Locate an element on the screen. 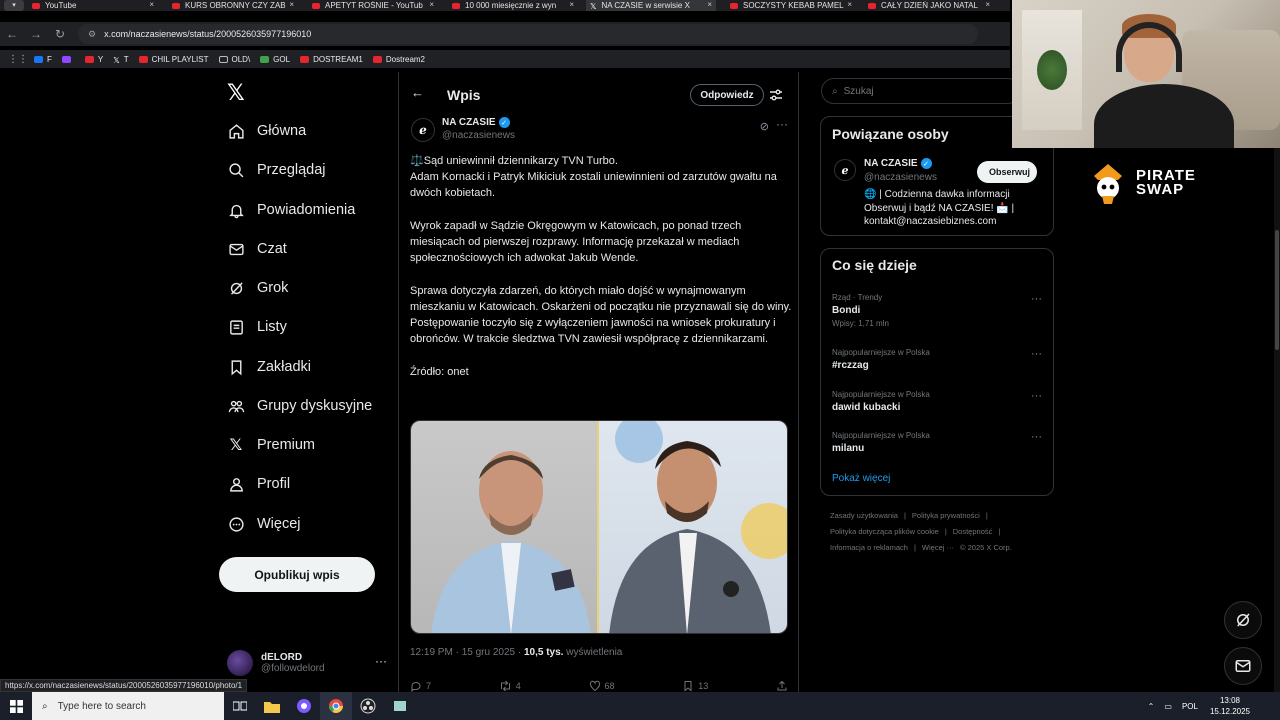 The width and height of the screenshot is (1280, 720). nav-label: Główna is located at coordinates (282, 131).